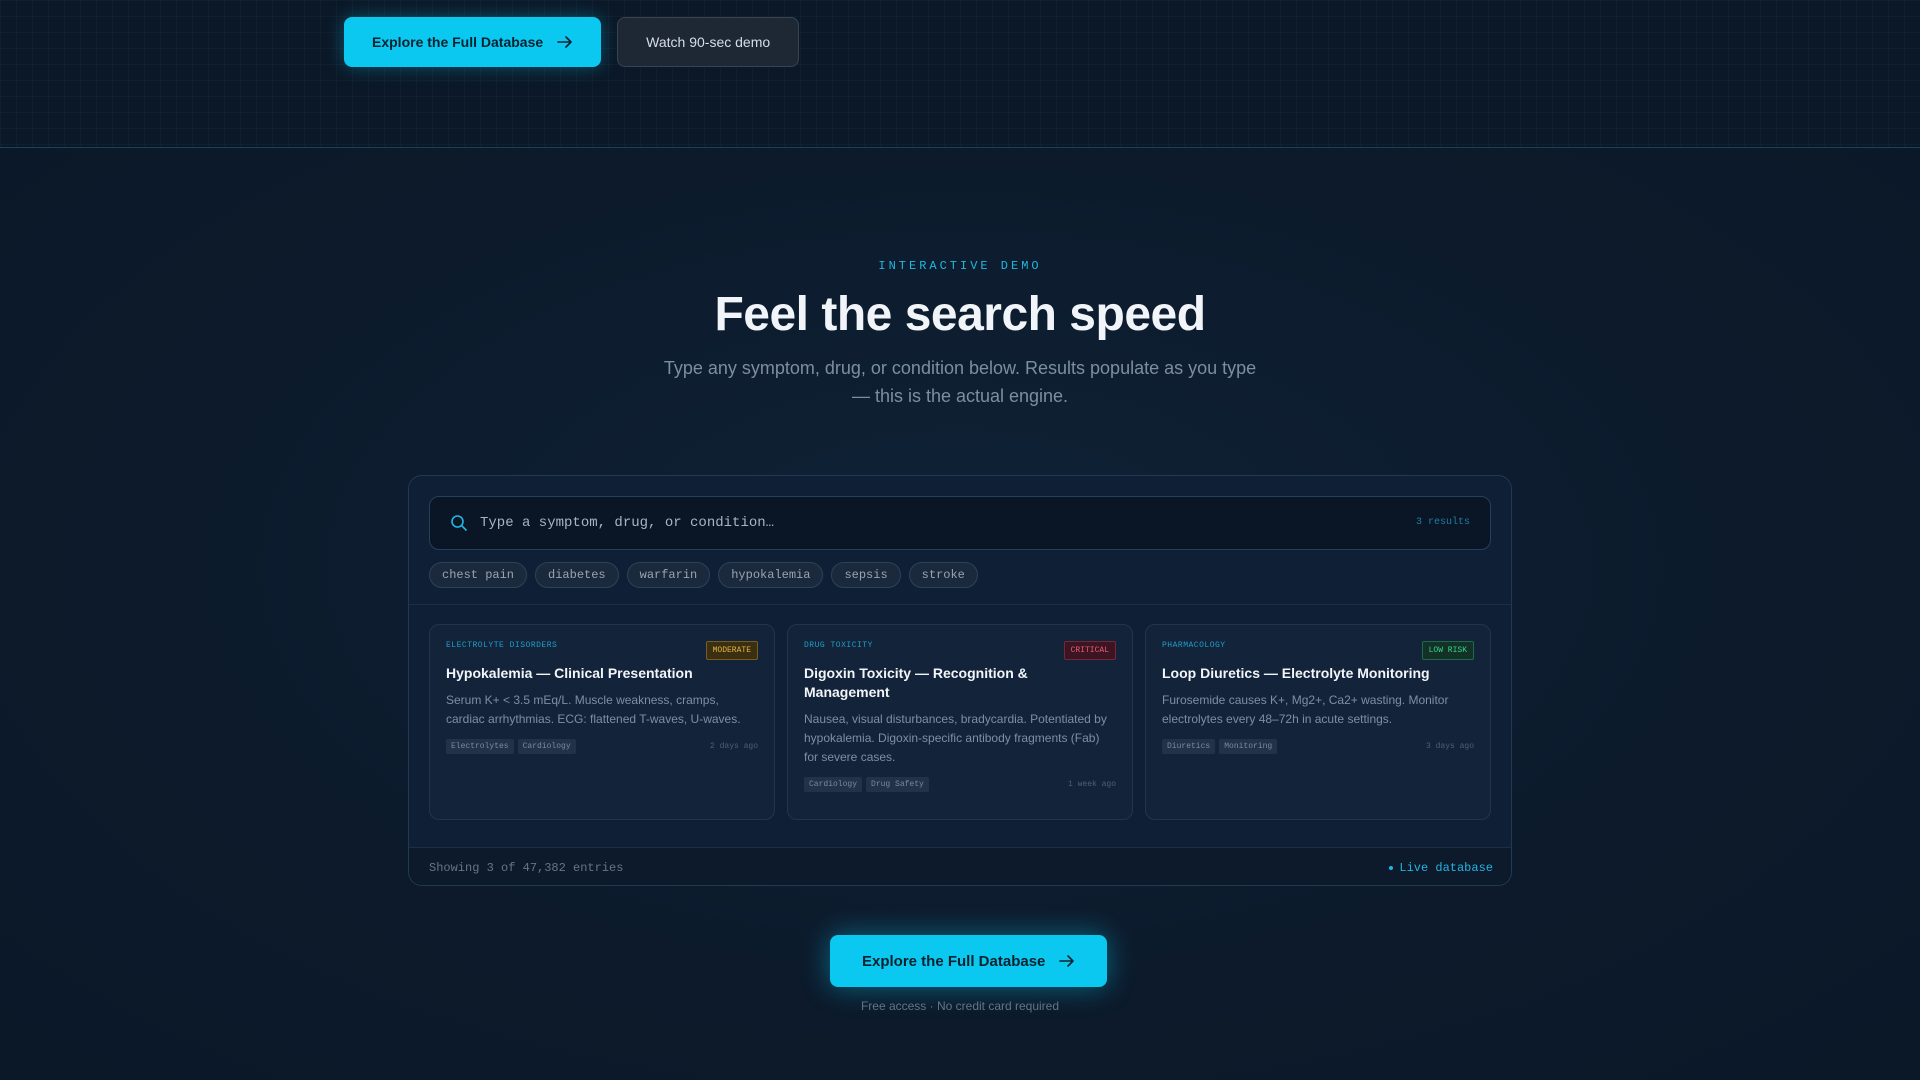 The image size is (1920, 1080). What do you see at coordinates (526, 868) in the screenshot?
I see `entries-count: Showing 3 of 47,382 entries` at bounding box center [526, 868].